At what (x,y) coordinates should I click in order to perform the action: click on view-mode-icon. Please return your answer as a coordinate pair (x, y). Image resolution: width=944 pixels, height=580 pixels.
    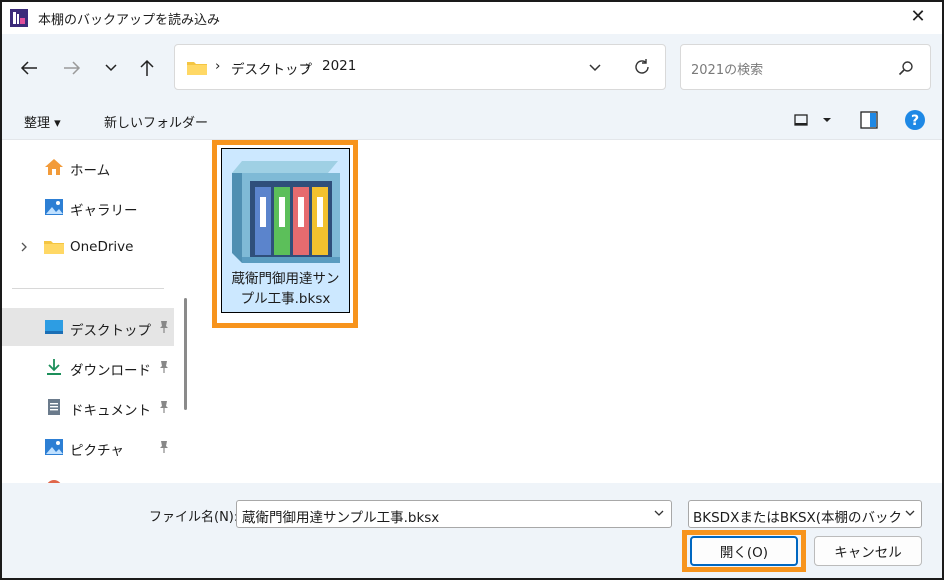
    Looking at the image, I should click on (801, 120).